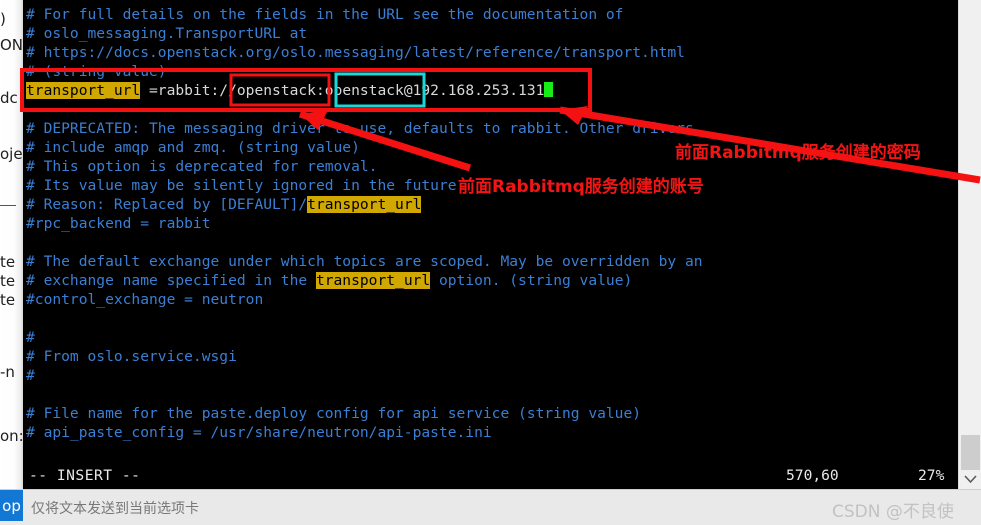 This screenshot has height=525, width=981. I want to click on editor-line: # This option is deprecated for removal., so click(200, 166).